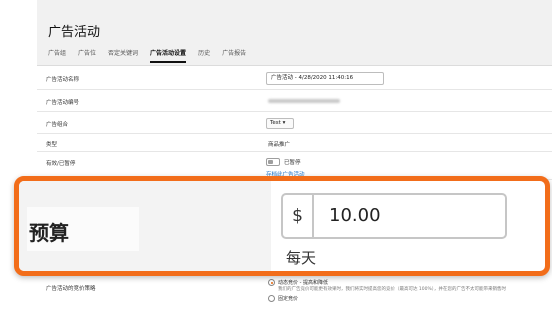 The image size is (552, 331). I want to click on campaign-id-label: 广告活动编号, so click(63, 103).